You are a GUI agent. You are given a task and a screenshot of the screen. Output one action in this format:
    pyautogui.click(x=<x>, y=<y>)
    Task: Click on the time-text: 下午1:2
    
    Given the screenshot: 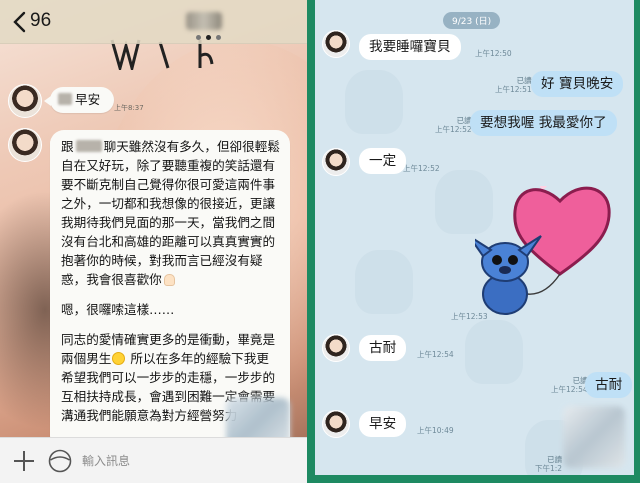 What is the action you would take?
    pyautogui.click(x=549, y=468)
    